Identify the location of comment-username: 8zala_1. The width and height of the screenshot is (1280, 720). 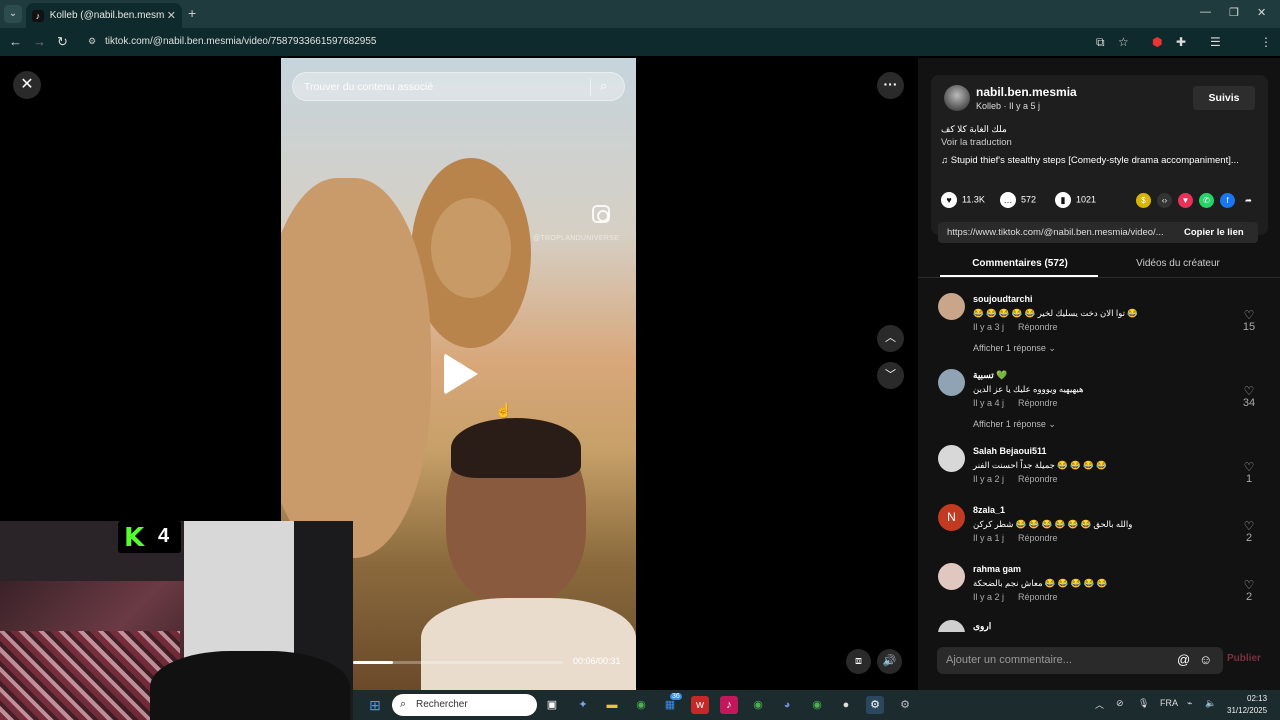
(989, 510).